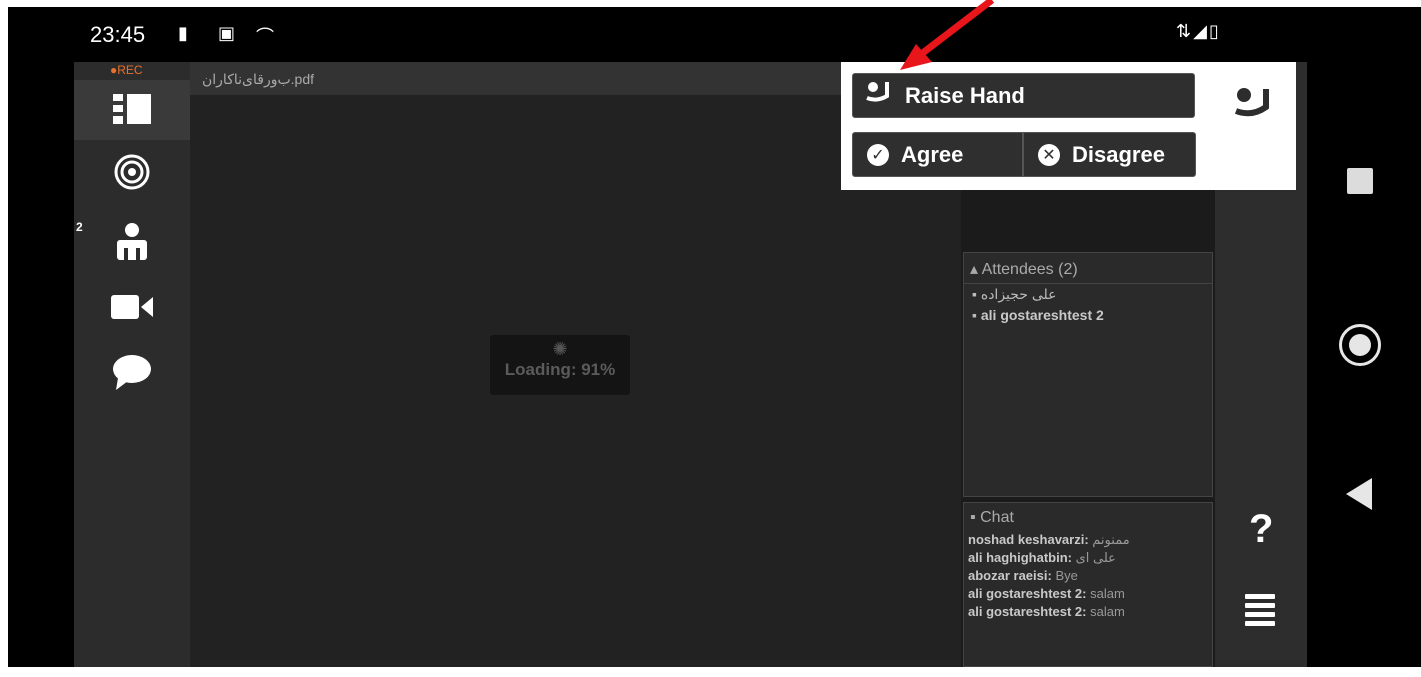 The image size is (1421, 677). Describe the element at coordinates (1023, 575) in the screenshot. I see `chat-message: abozar raeisi: Bye` at that location.